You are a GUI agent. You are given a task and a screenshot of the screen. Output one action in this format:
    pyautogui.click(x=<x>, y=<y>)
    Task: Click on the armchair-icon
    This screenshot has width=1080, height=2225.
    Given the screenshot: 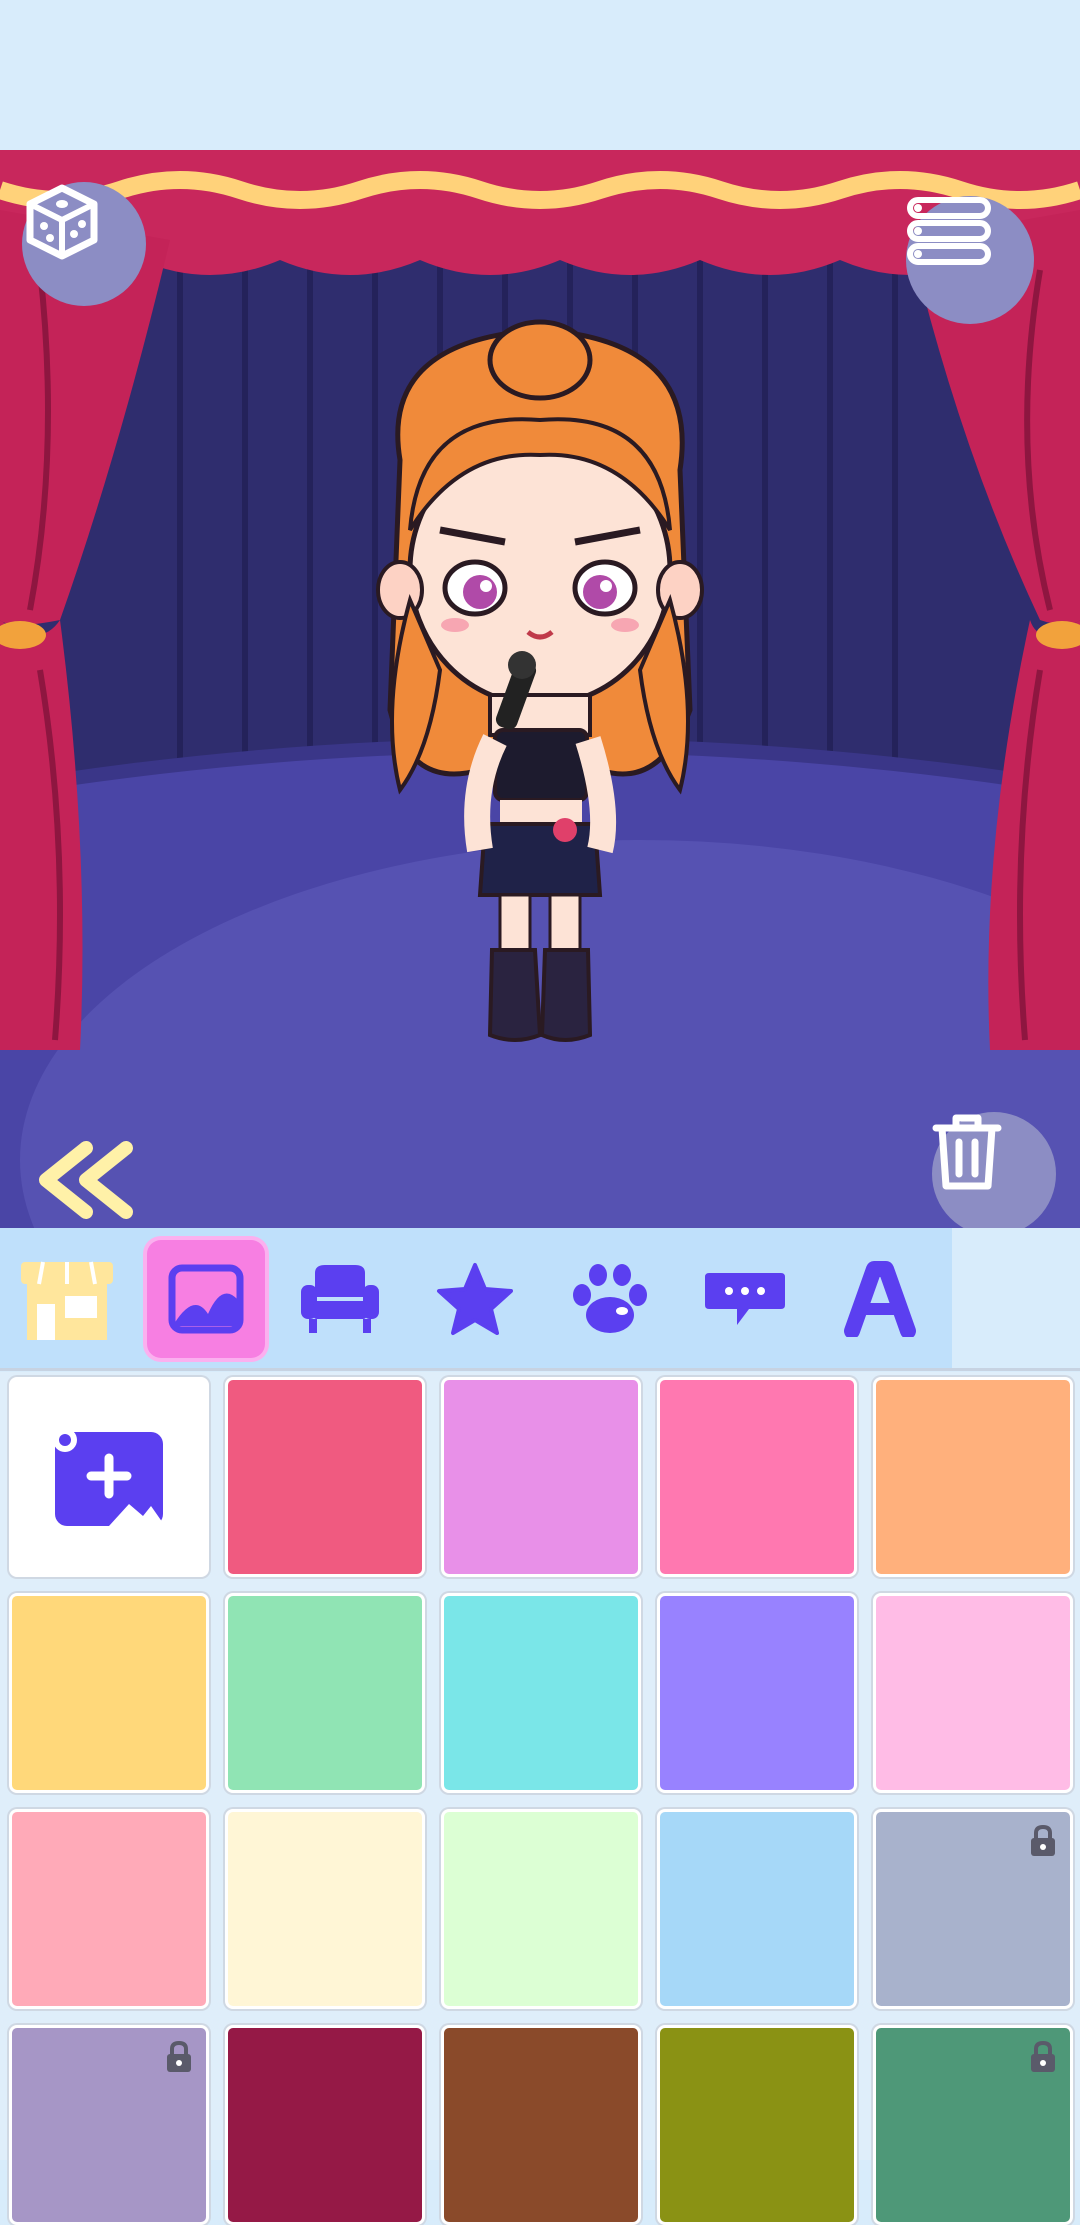 What is the action you would take?
    pyautogui.click(x=340, y=1299)
    